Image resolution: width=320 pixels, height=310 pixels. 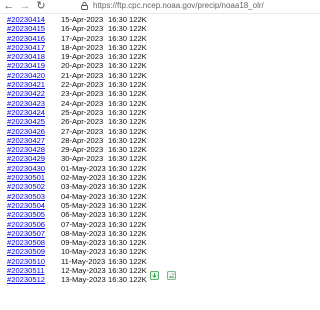 I want to click on file-link: #20230426, so click(x=26, y=131).